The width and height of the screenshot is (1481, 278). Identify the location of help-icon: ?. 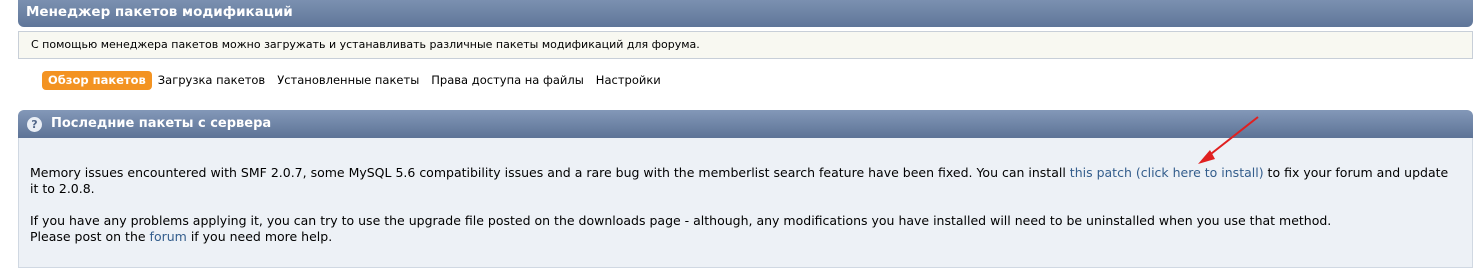
(34, 124).